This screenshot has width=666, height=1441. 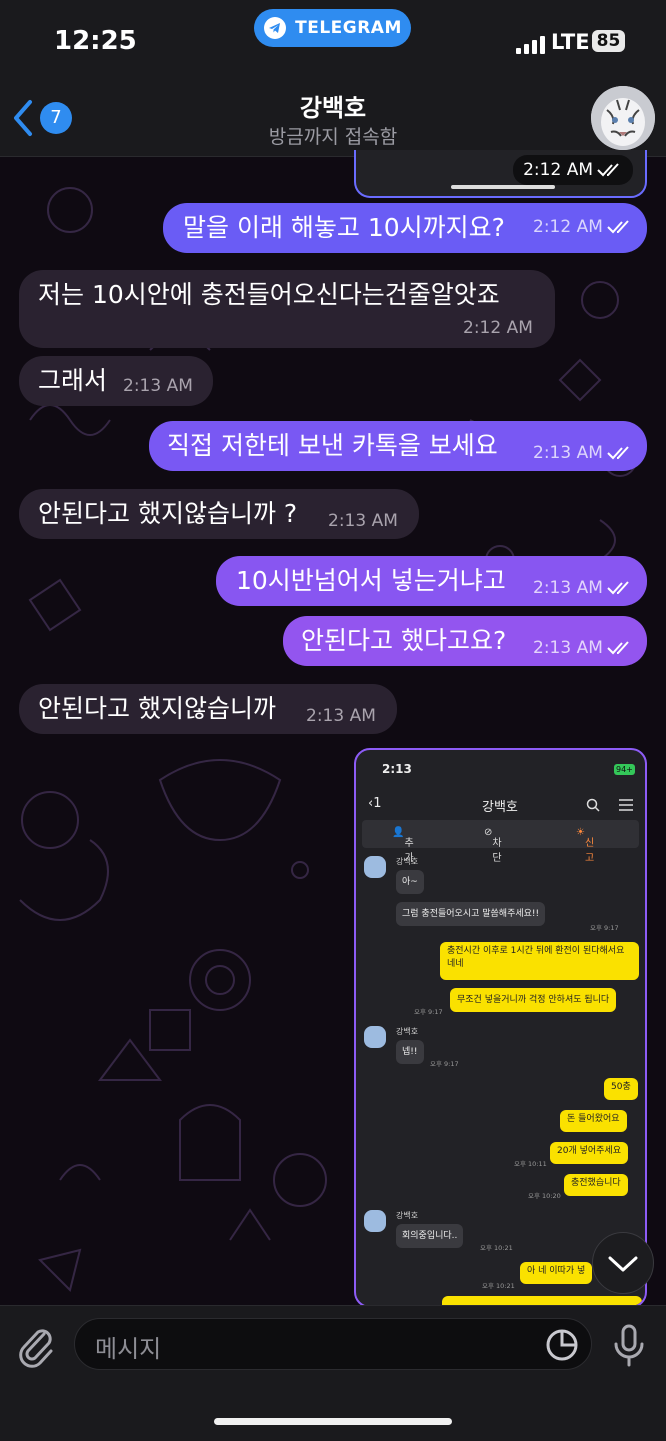 I want to click on embedded-bubble-out: 충전시간 이후로 1시간 뒤에 환전이 된다해서요 네네, so click(x=539, y=961).